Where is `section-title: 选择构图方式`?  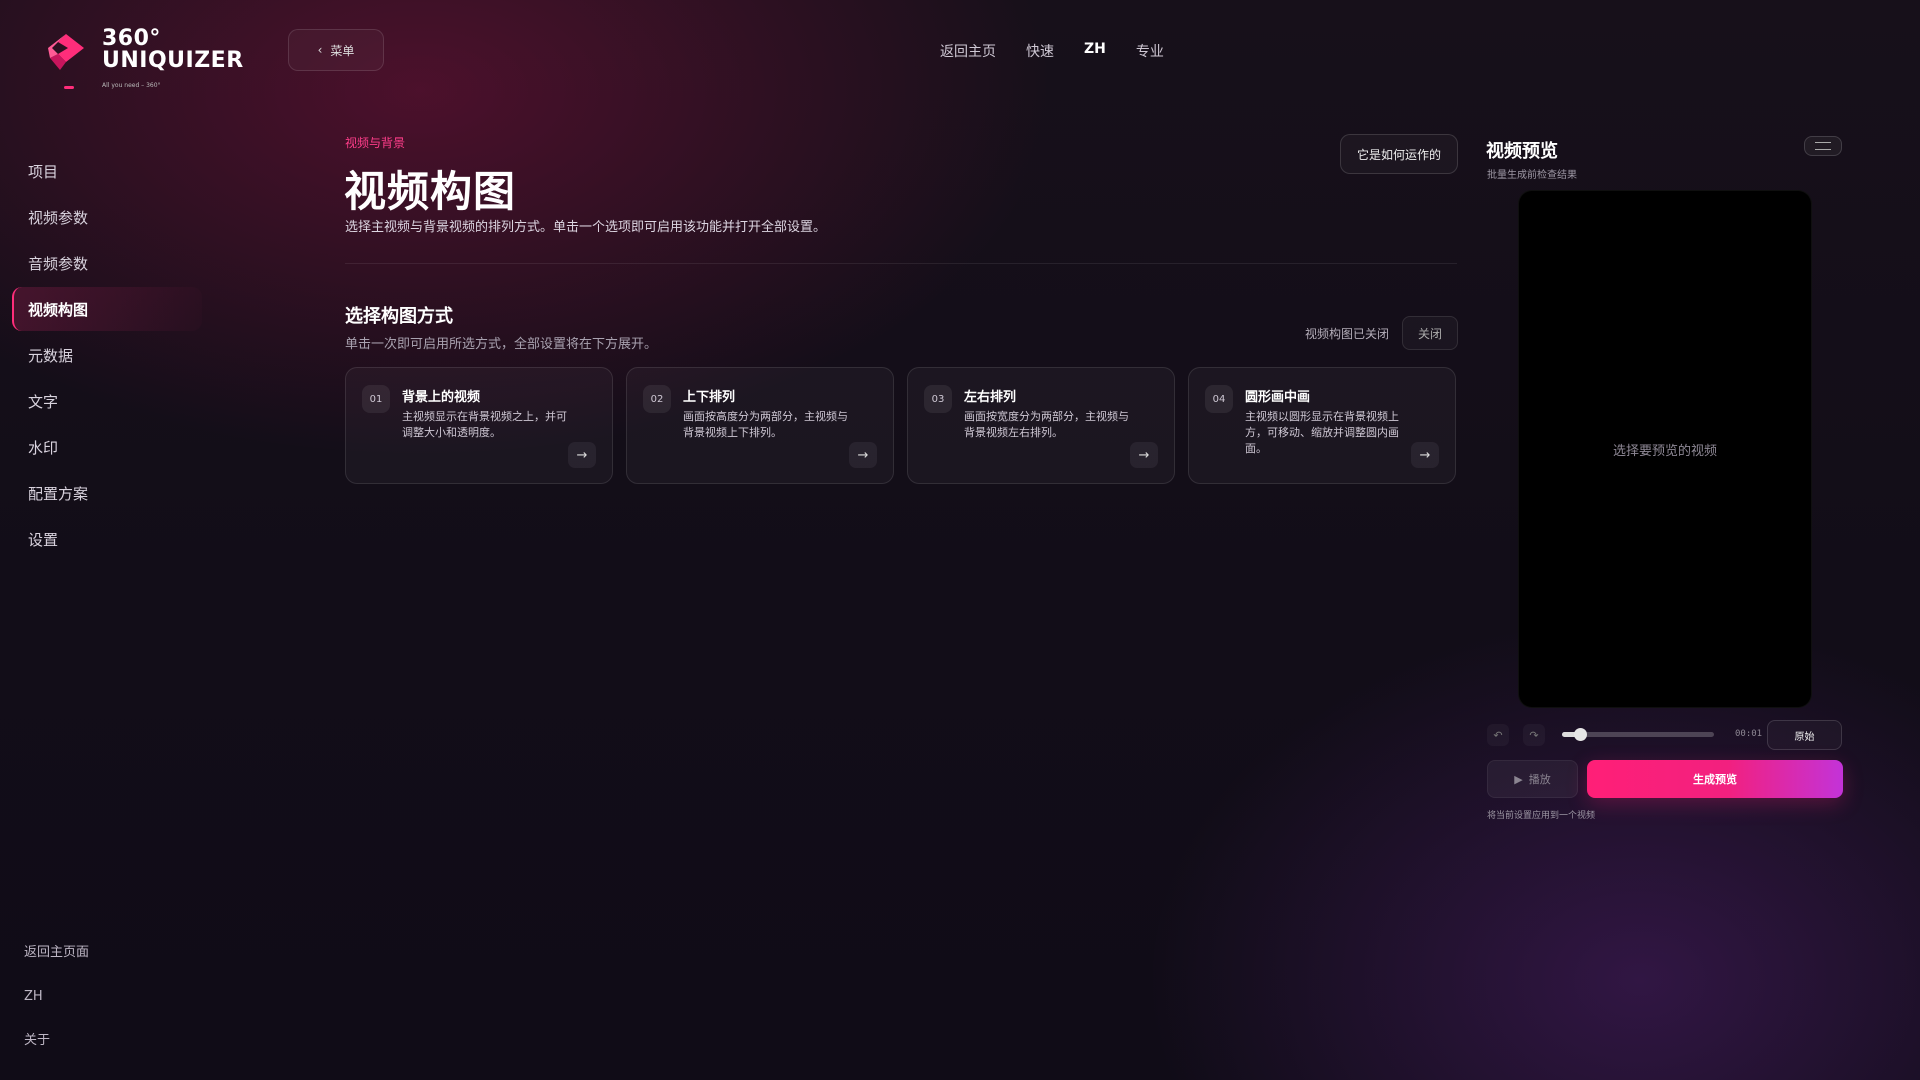
section-title: 选择构图方式 is located at coordinates (399, 316).